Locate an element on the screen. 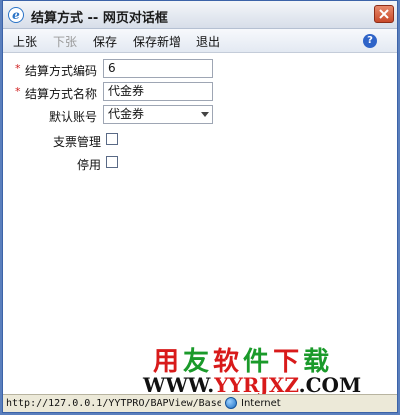 The height and width of the screenshot is (415, 400). account-select: 代金券 is located at coordinates (158, 114).